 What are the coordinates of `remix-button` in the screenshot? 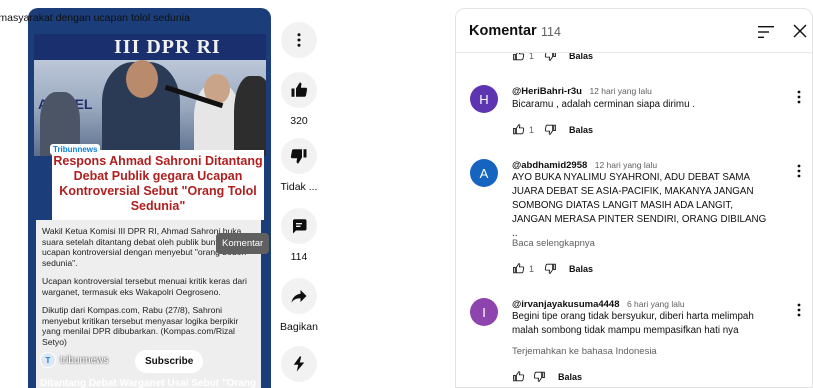 It's located at (299, 364).